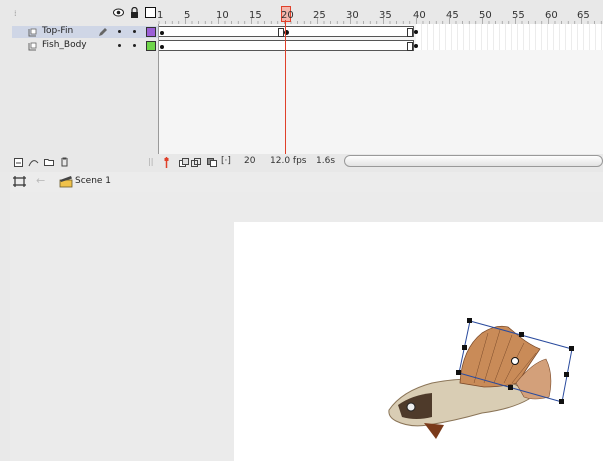  I want to click on timeline-icon, so click(19, 181).